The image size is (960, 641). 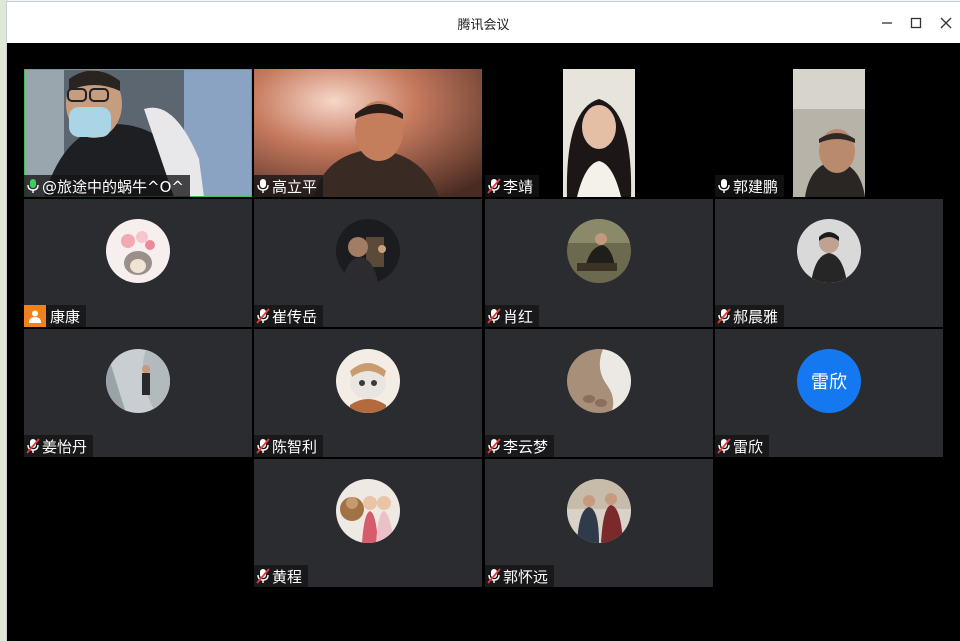 I want to click on participant-name: 李靖, so click(x=518, y=186).